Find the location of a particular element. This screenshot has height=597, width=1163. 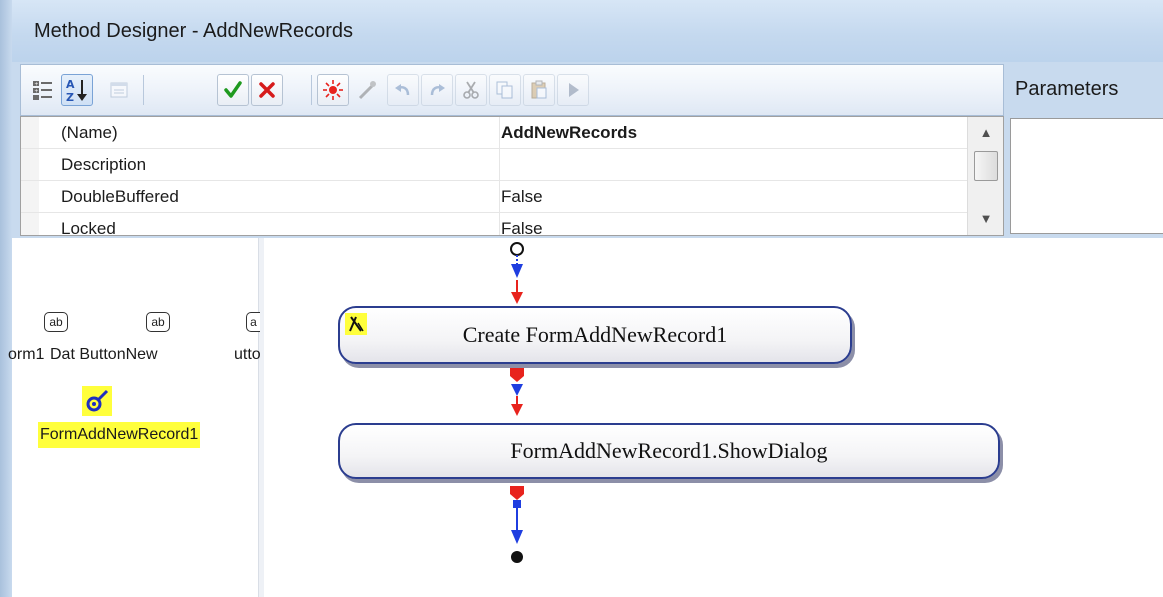

flow-node-label: Create FormAddNewRecord1 is located at coordinates (595, 334).